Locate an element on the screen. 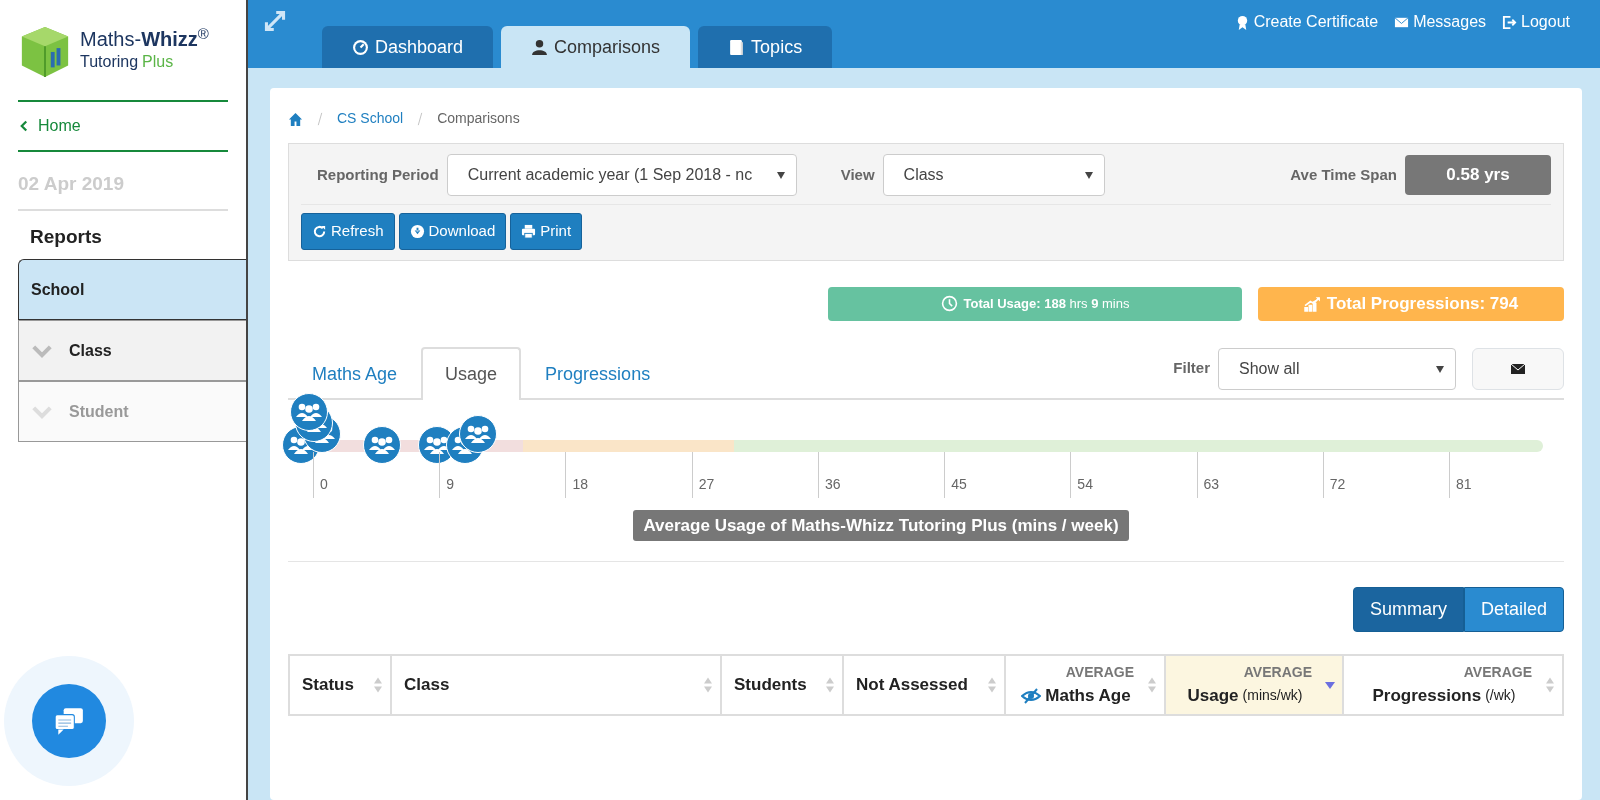 This screenshot has height=800, width=1600. expand-icon is located at coordinates (275, 21).